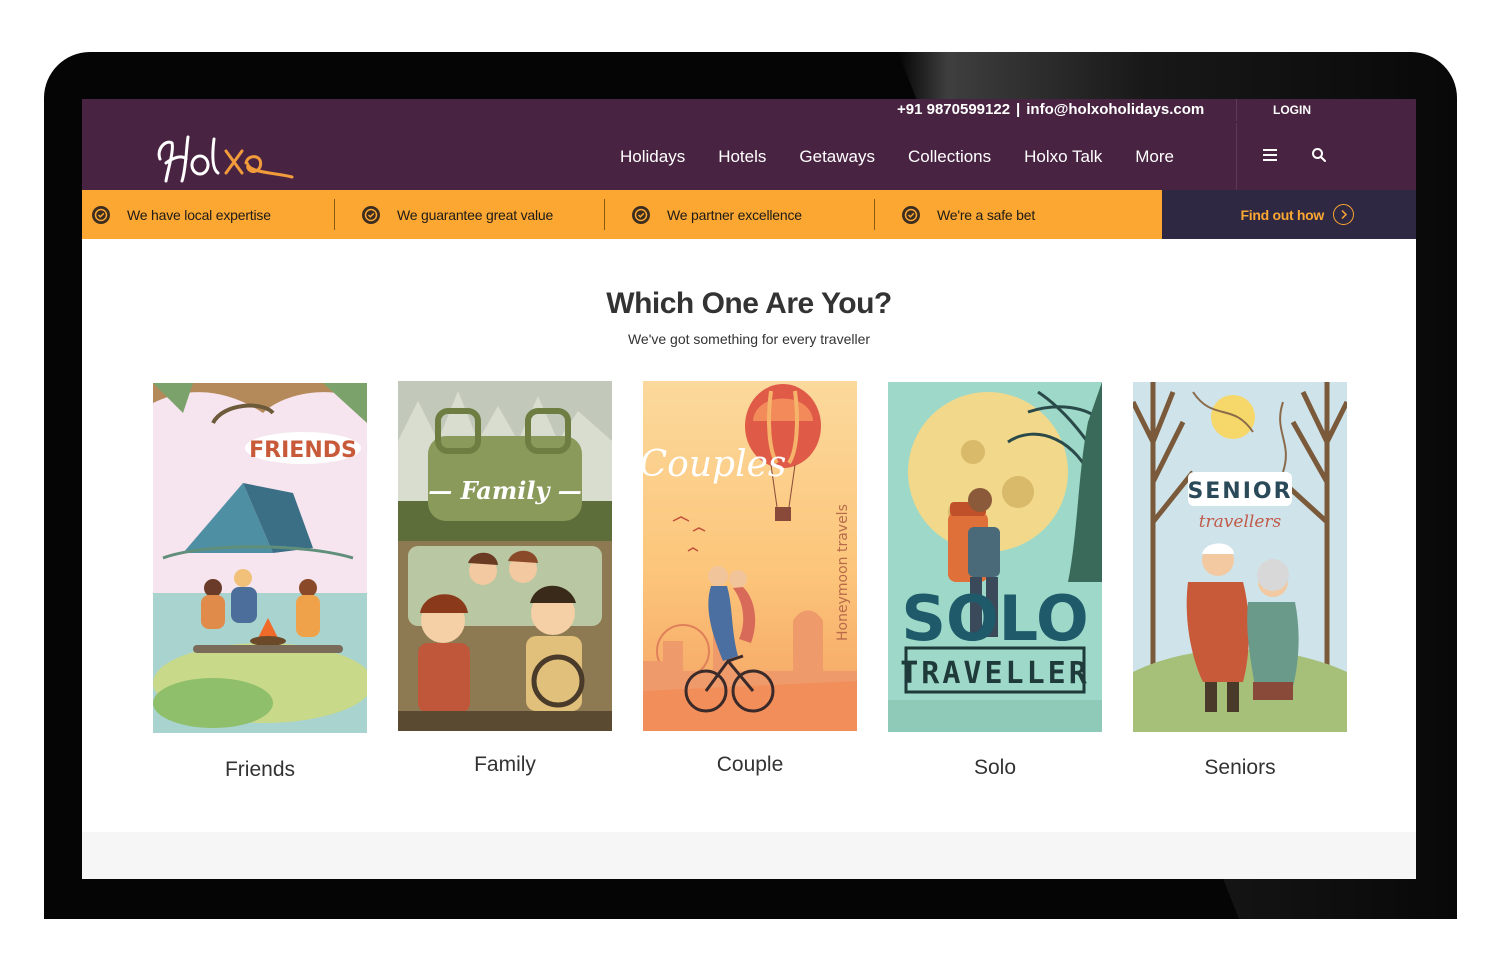 The height and width of the screenshot is (971, 1500). What do you see at coordinates (1343, 214) in the screenshot?
I see `chevron-right-icon` at bounding box center [1343, 214].